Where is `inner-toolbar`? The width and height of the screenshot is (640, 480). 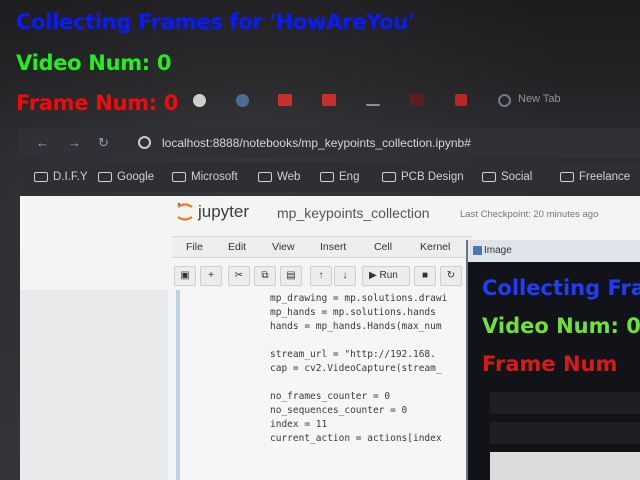
inner-toolbar is located at coordinates (565, 403).